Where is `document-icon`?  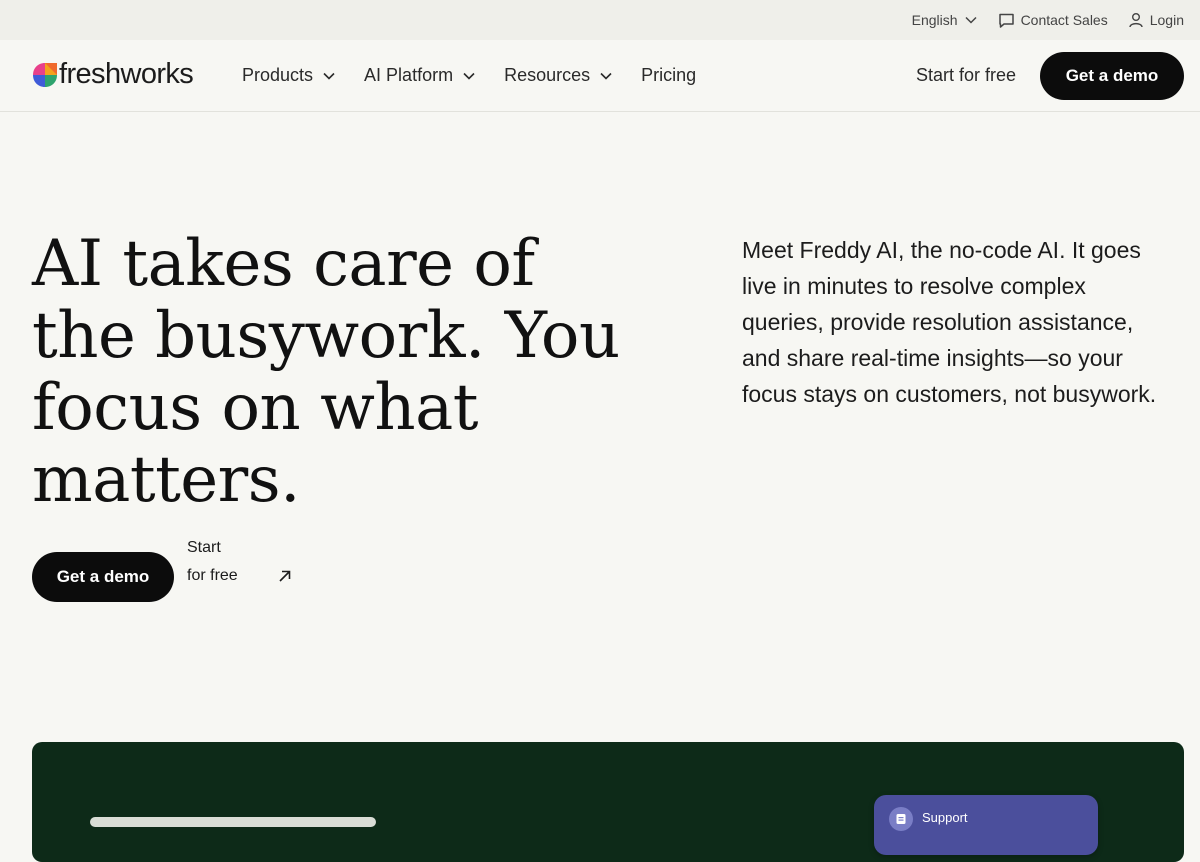 document-icon is located at coordinates (901, 819).